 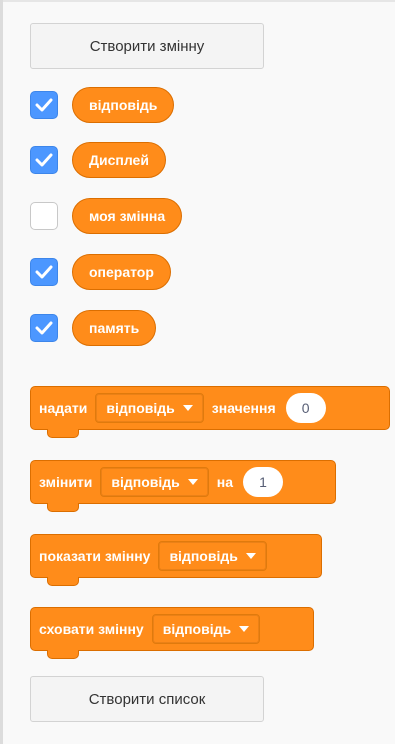 I want to click on variable-row-2: моя змінна, so click(x=106, y=216).